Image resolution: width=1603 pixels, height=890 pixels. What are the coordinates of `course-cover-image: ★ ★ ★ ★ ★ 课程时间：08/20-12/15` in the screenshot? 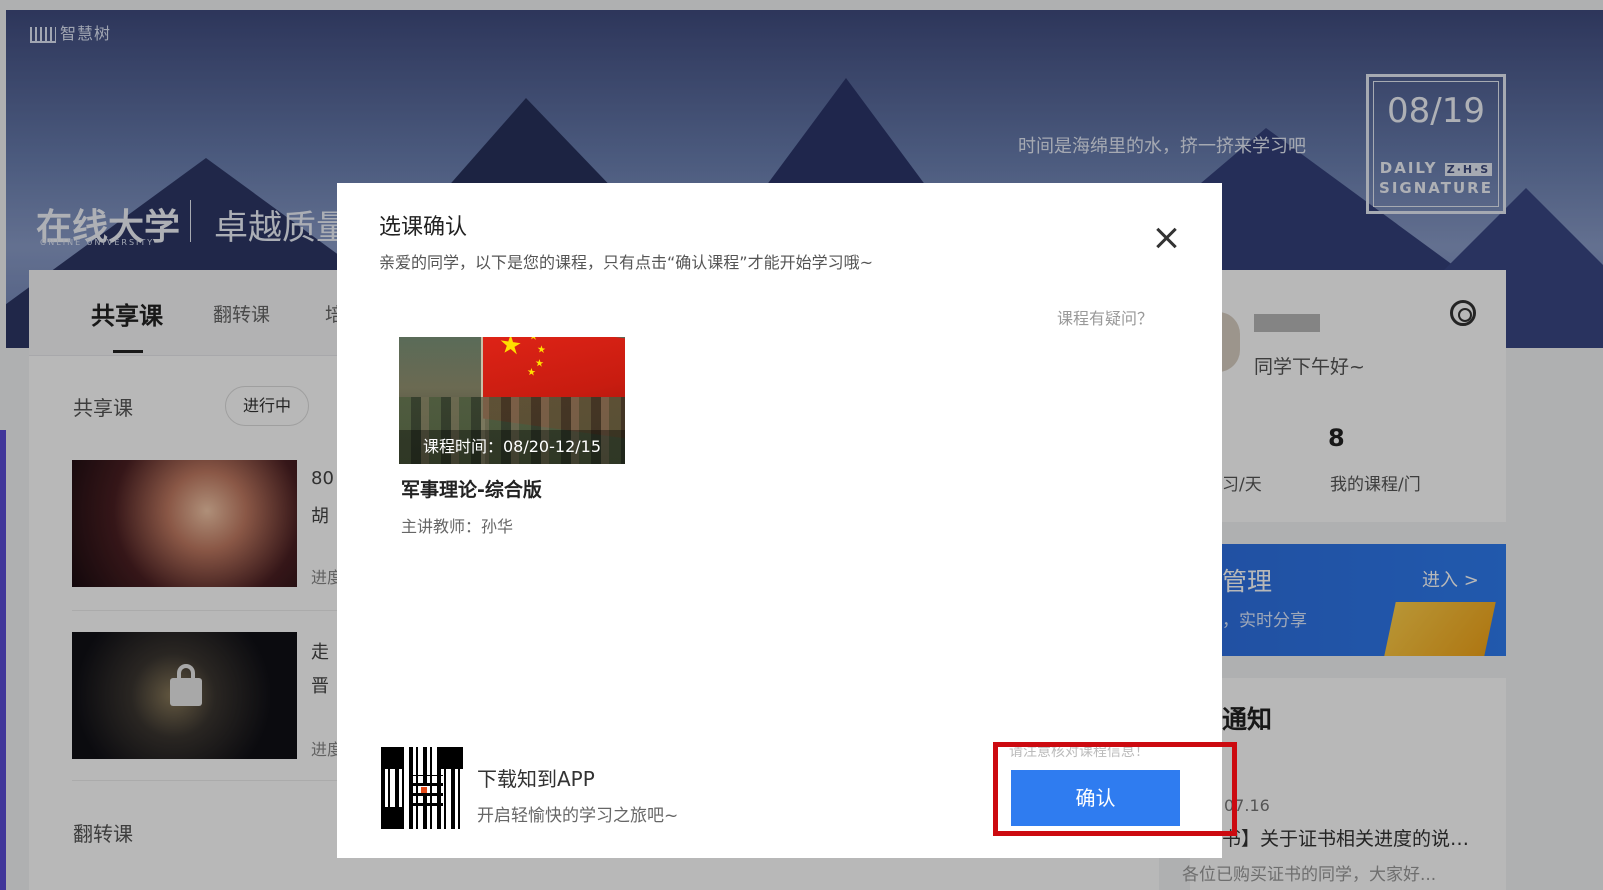 It's located at (512, 400).